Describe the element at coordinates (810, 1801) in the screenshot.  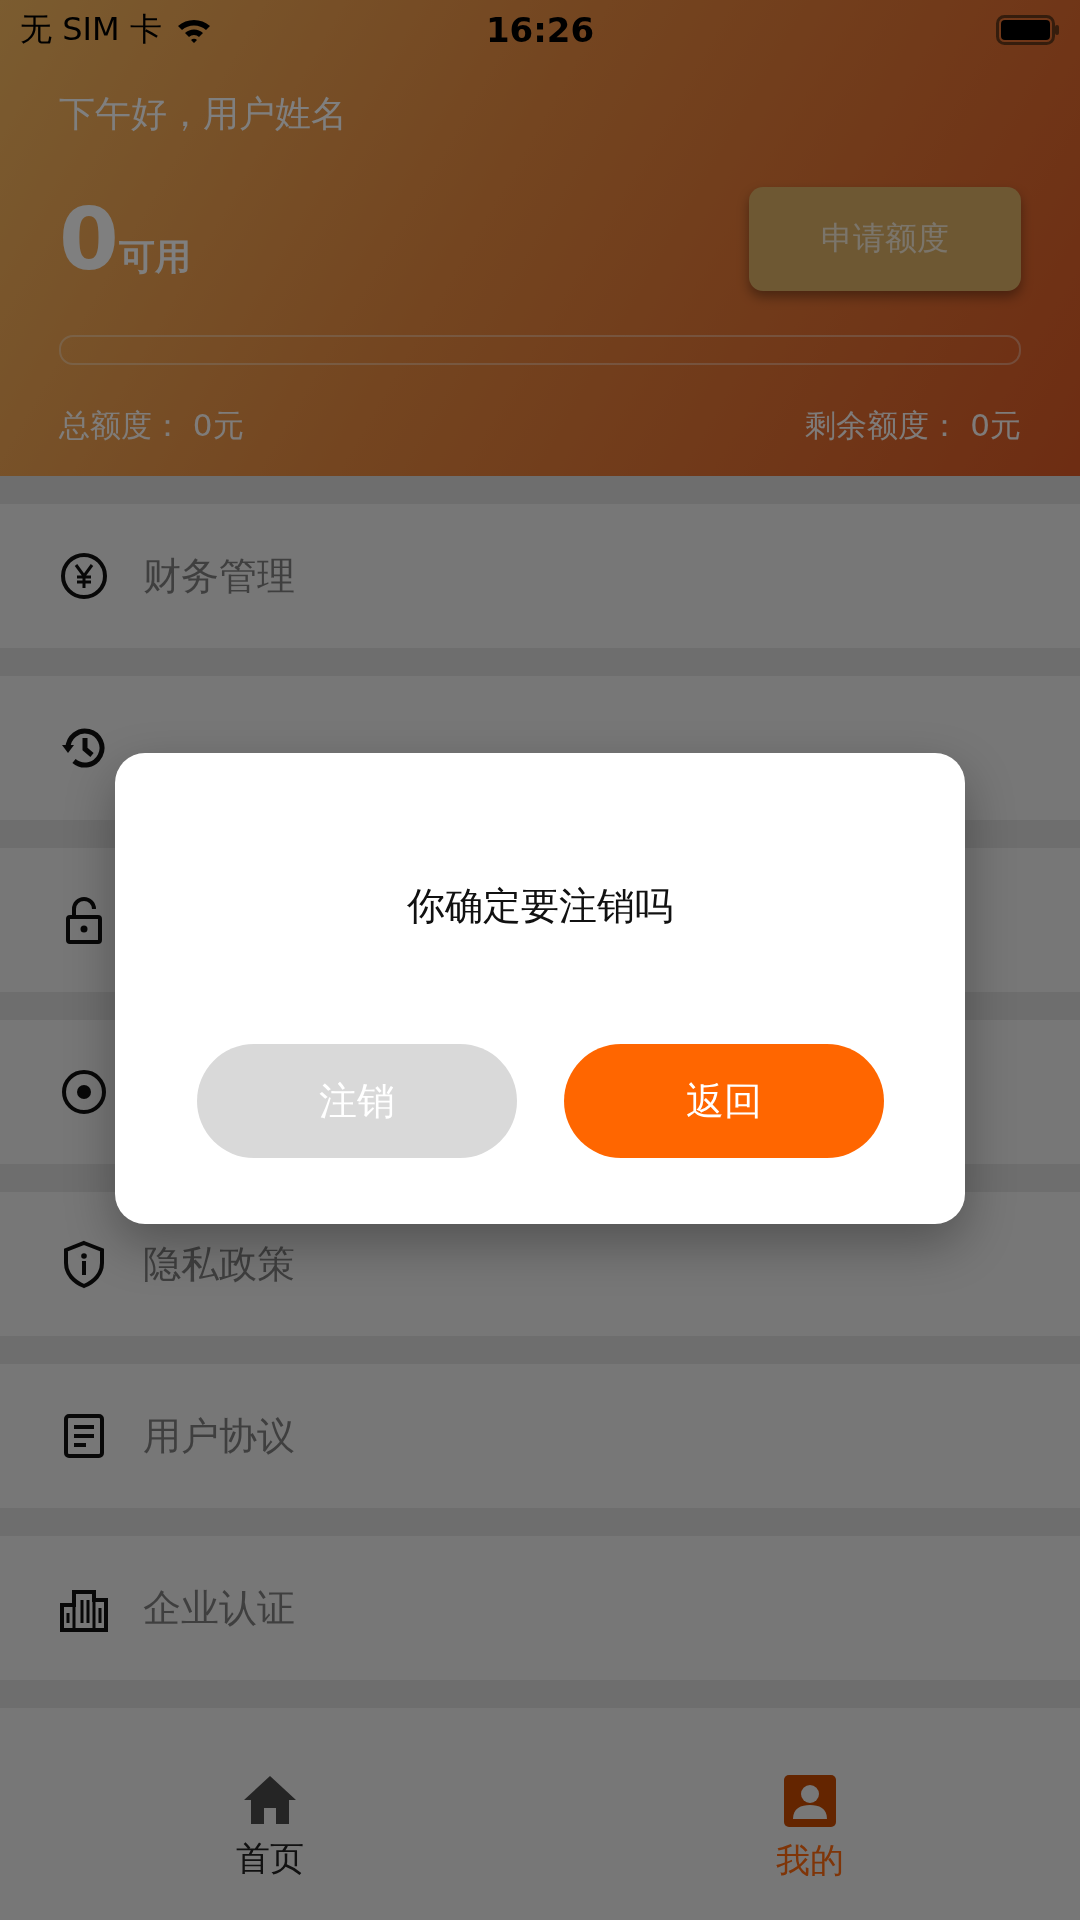
I see `person-icon` at that location.